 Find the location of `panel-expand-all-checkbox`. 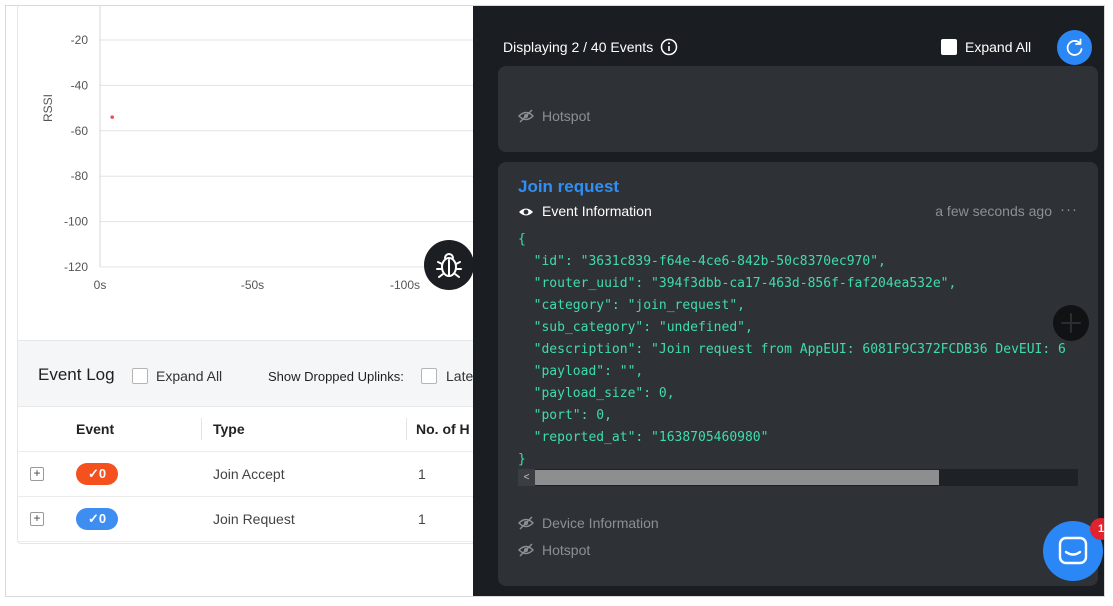

panel-expand-all-checkbox is located at coordinates (949, 47).